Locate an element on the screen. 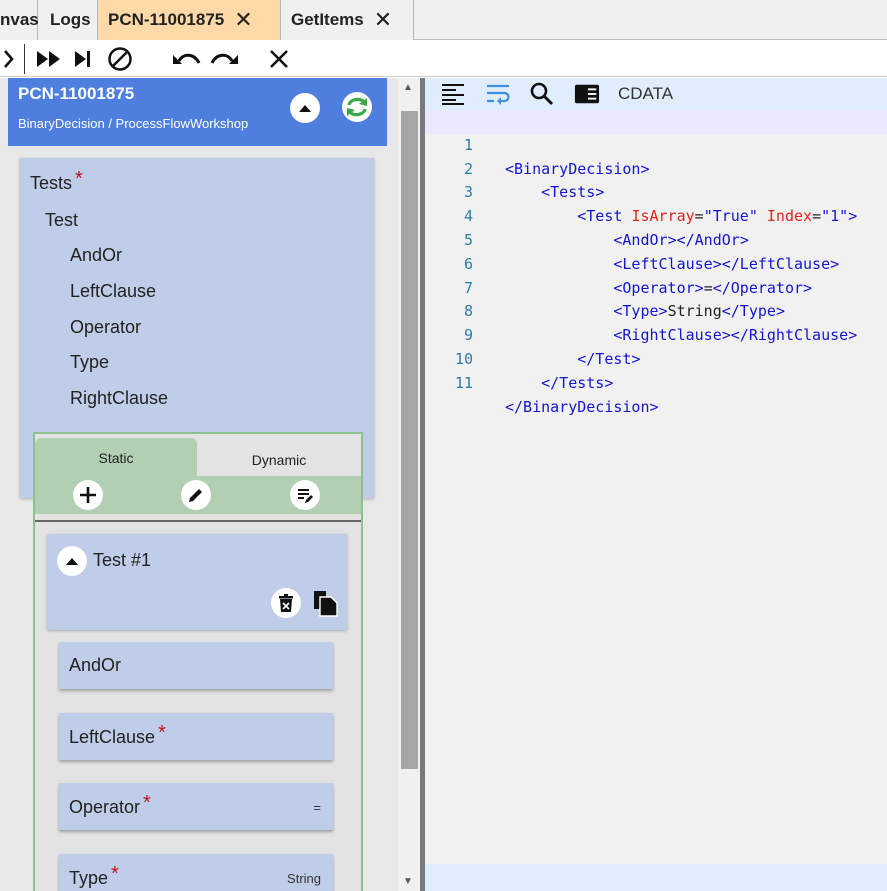 Image resolution: width=887 pixels, height=891 pixels. code-line: 11 </BinaryDecision> is located at coordinates (656, 382).